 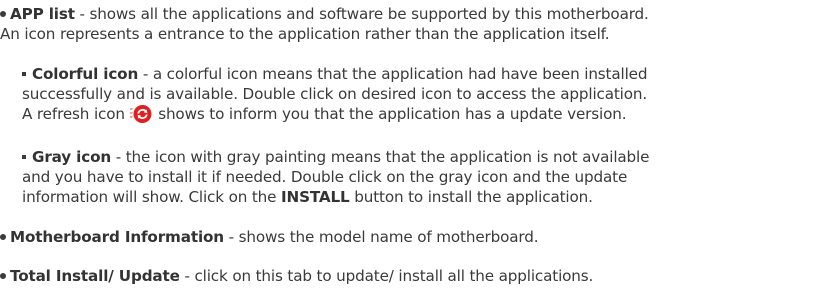 I want to click on gray-icon-heading: Gray icon, so click(x=72, y=157).